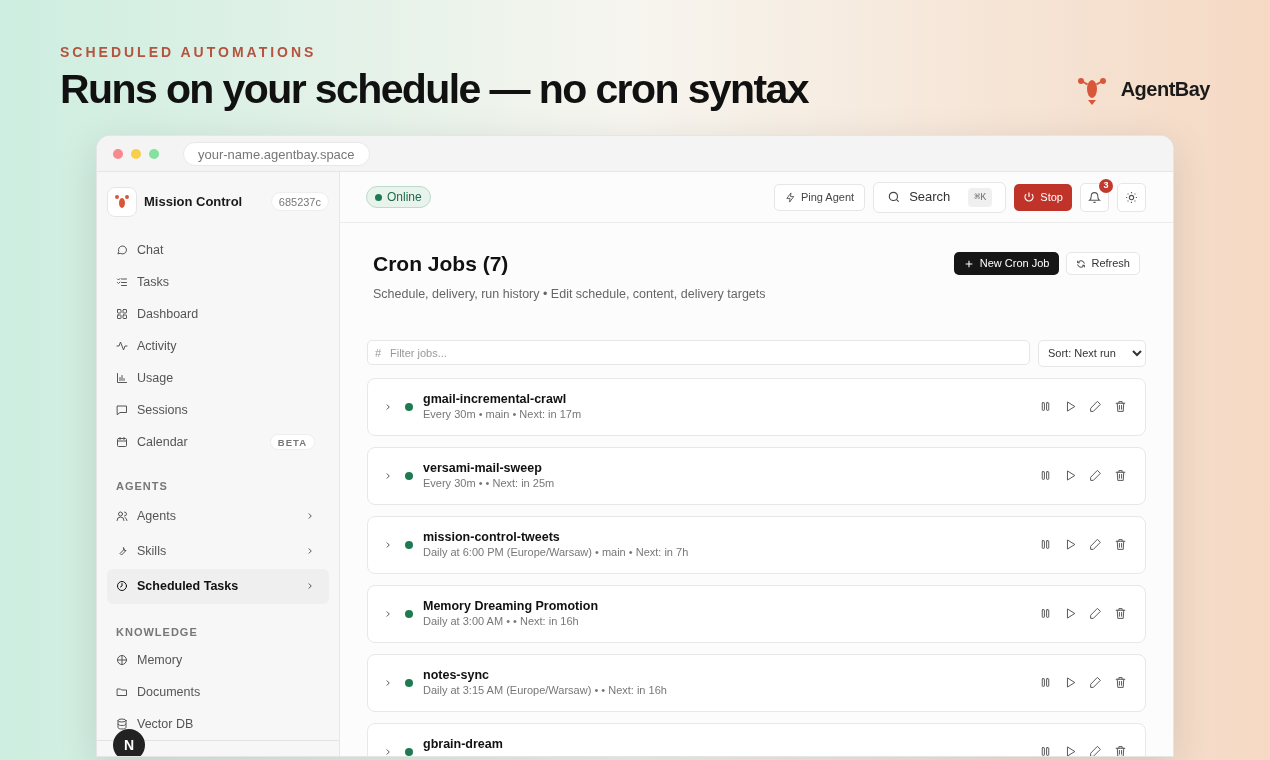  I want to click on brand-name: AgentBay, so click(1165, 89).